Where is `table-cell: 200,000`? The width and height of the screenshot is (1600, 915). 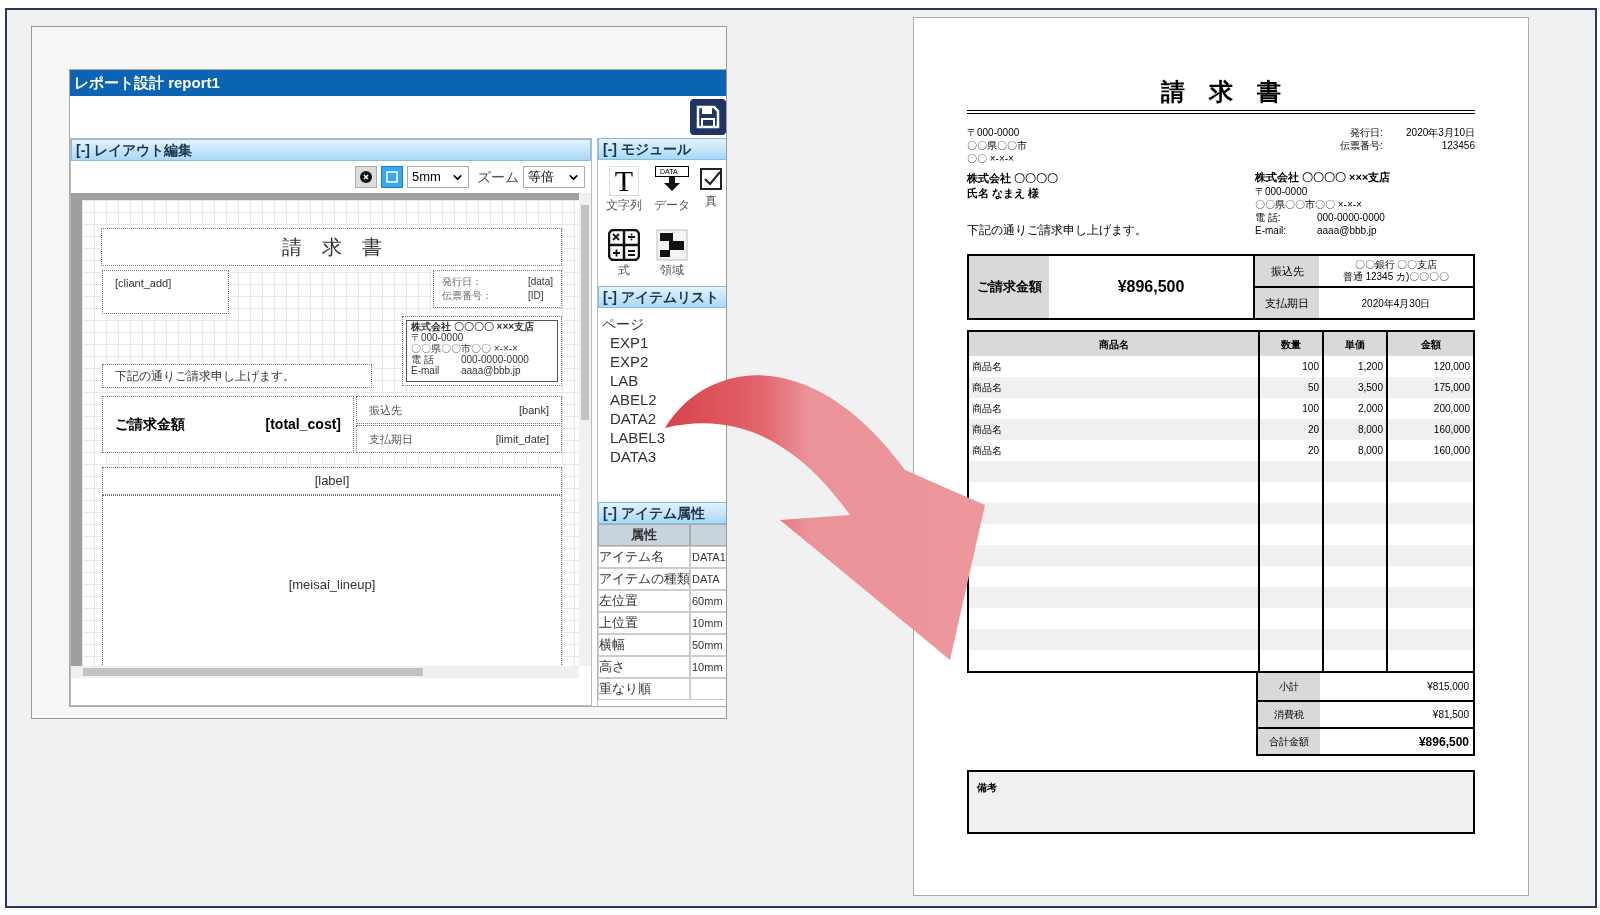
table-cell: 200,000 is located at coordinates (1429, 408).